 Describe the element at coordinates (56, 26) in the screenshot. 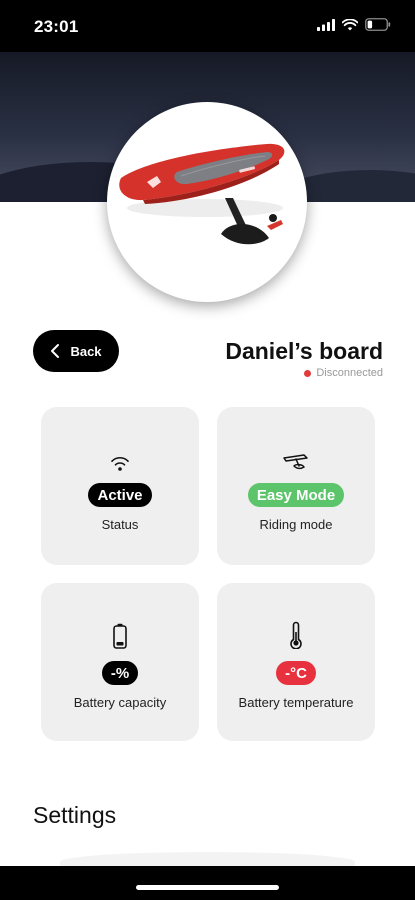

I see `status-time: 23:01` at that location.